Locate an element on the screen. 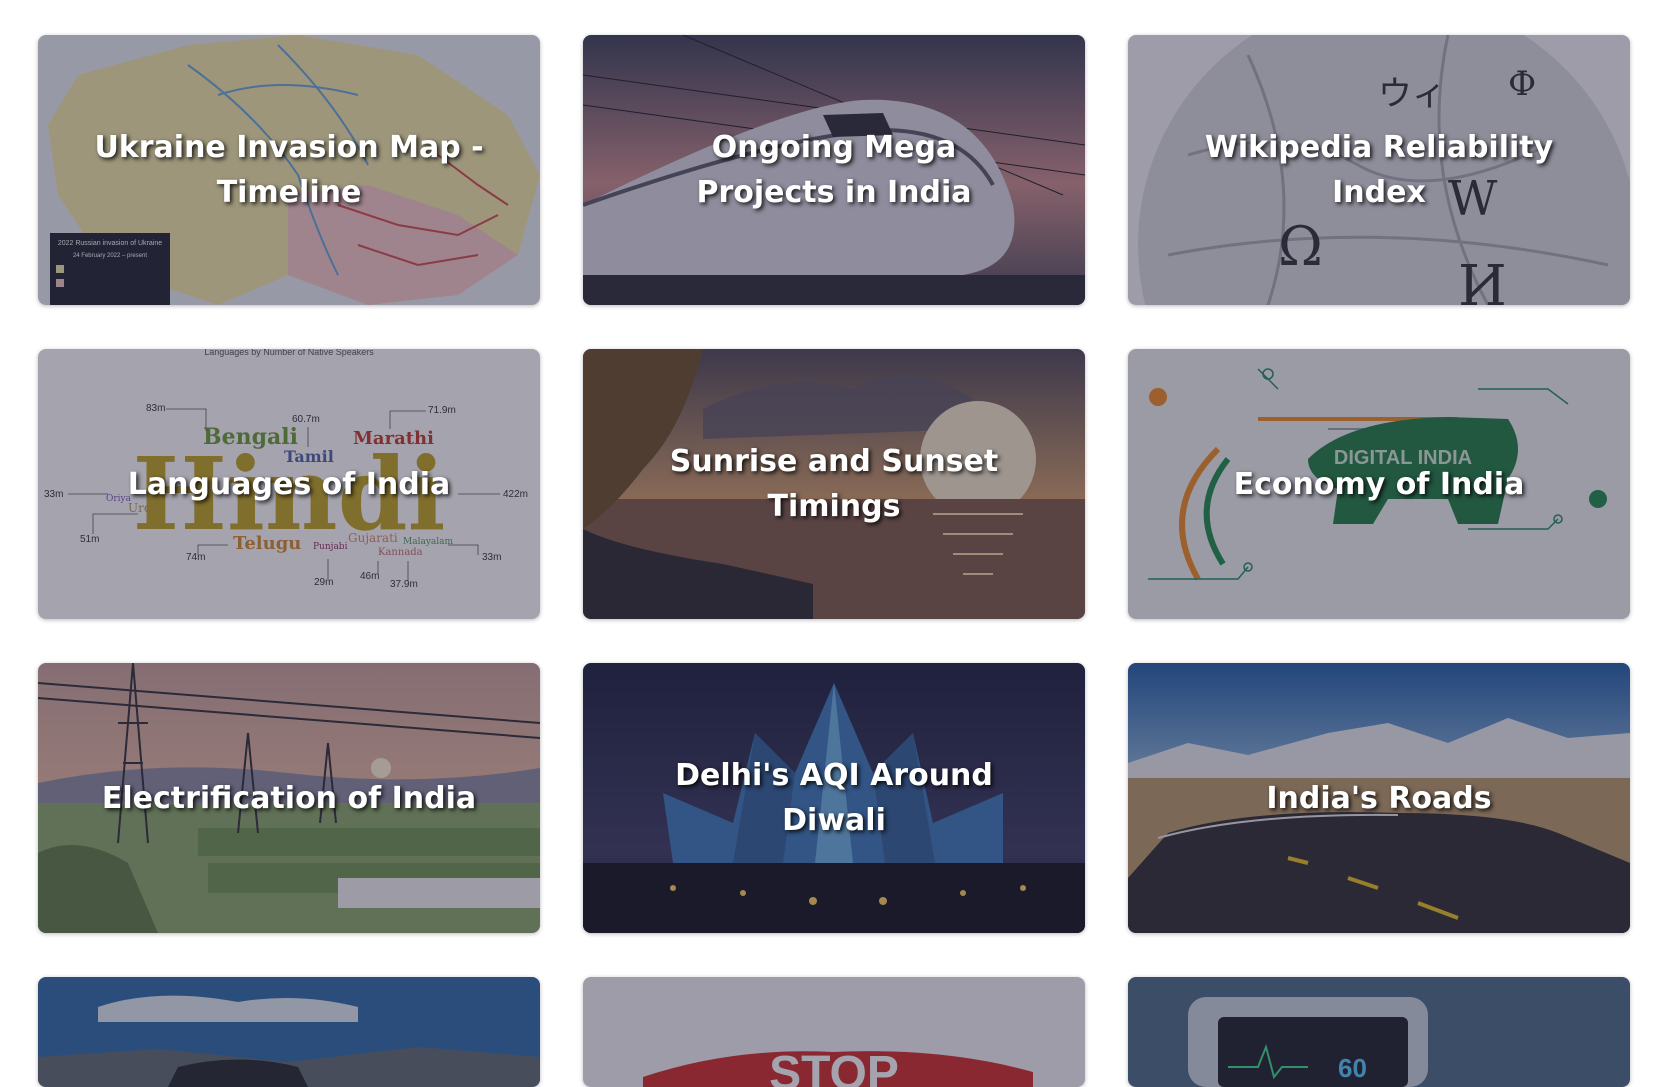 Image resolution: width=1669 pixels, height=1087 pixels. card-title: Wikipedia Reliability Index is located at coordinates (1379, 170).